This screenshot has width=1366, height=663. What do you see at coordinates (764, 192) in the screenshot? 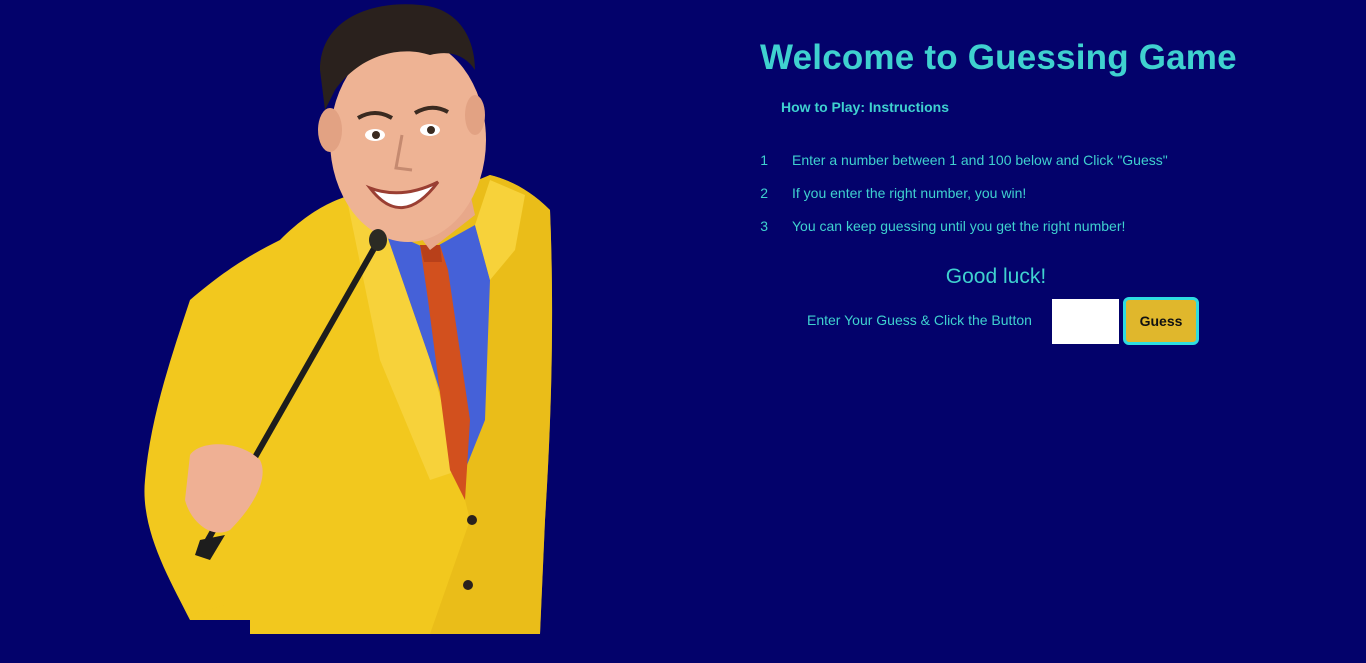
I see `instruction-number: 2` at bounding box center [764, 192].